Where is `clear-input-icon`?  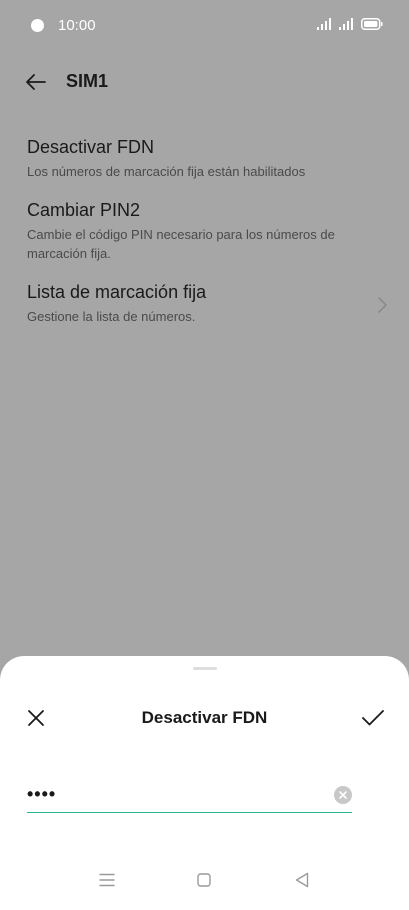 clear-input-icon is located at coordinates (343, 795).